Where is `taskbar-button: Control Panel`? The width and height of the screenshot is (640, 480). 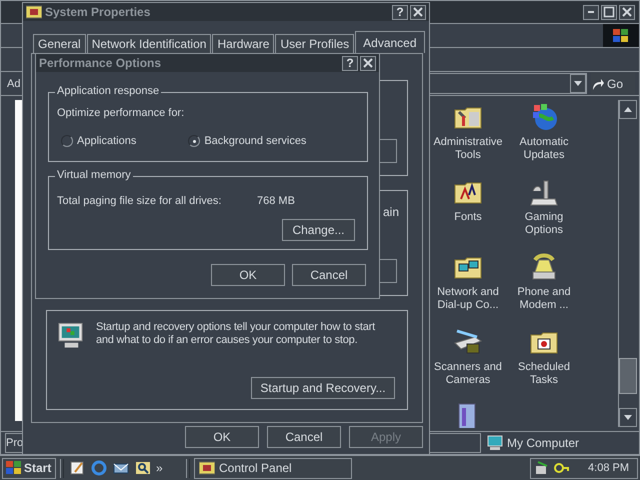
taskbar-button: Control Panel is located at coordinates (273, 468).